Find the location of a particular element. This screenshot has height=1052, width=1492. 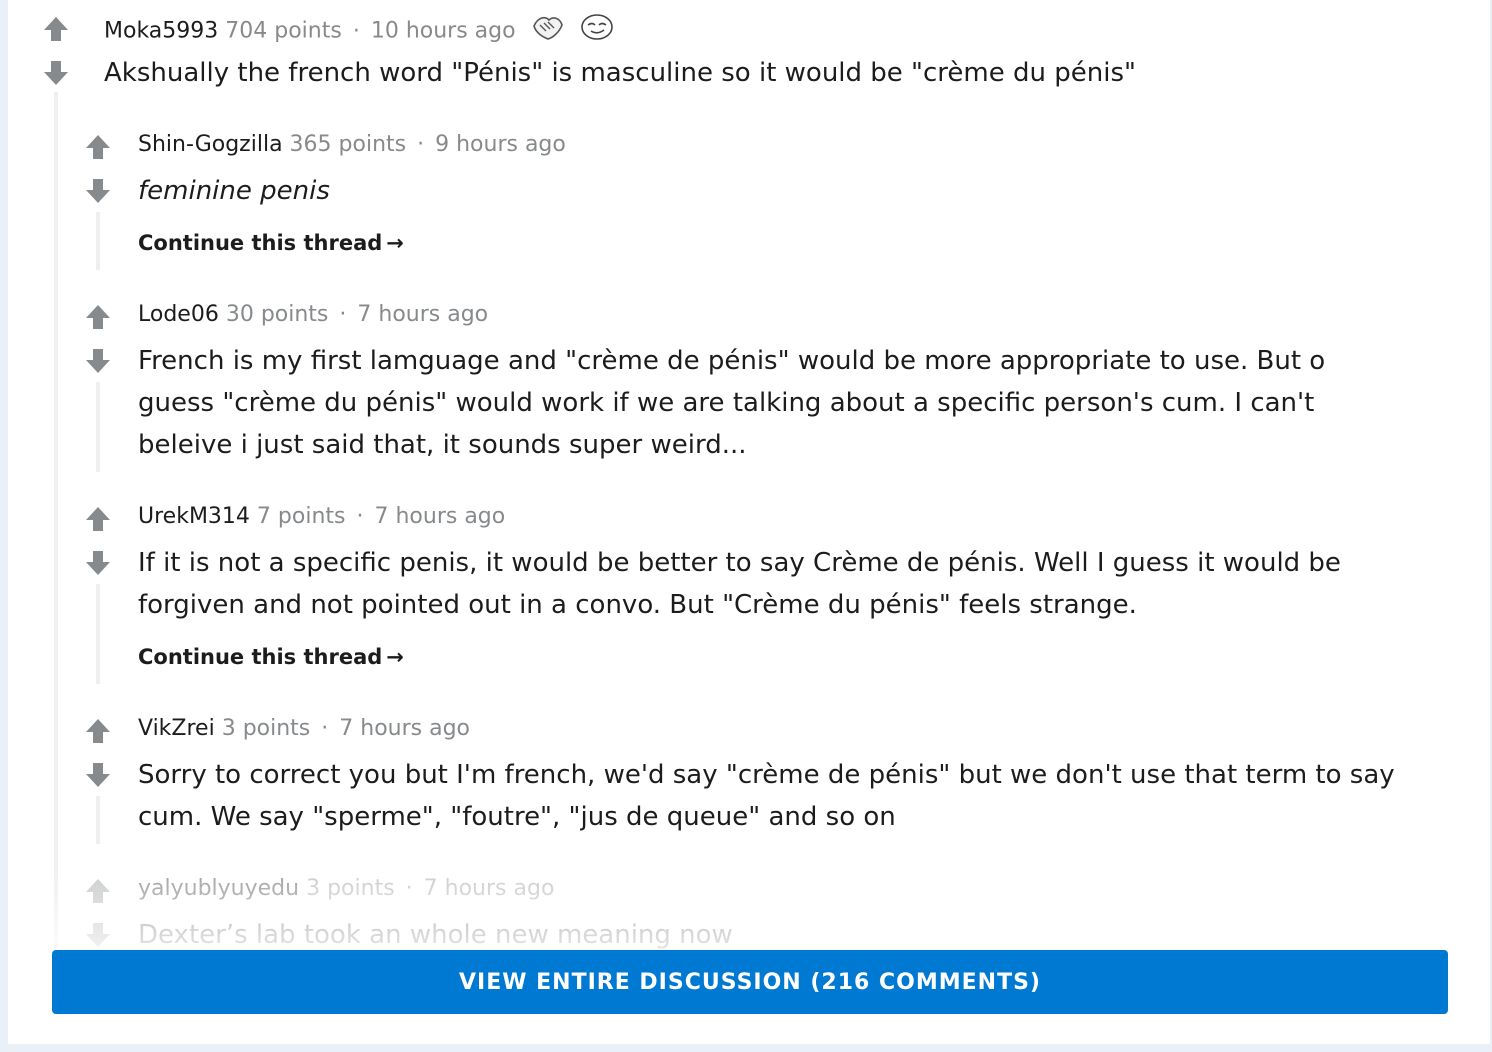

comment-author: UrekM314 is located at coordinates (194, 516).